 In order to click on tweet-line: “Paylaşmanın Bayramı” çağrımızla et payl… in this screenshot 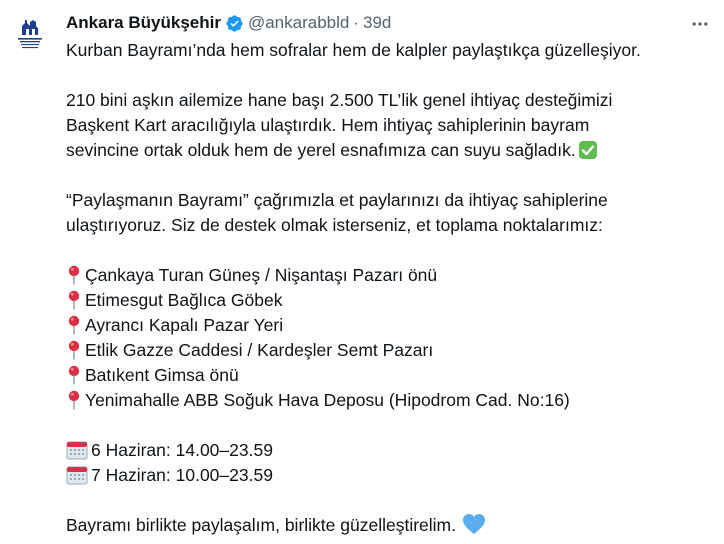, I will do `click(337, 200)`.